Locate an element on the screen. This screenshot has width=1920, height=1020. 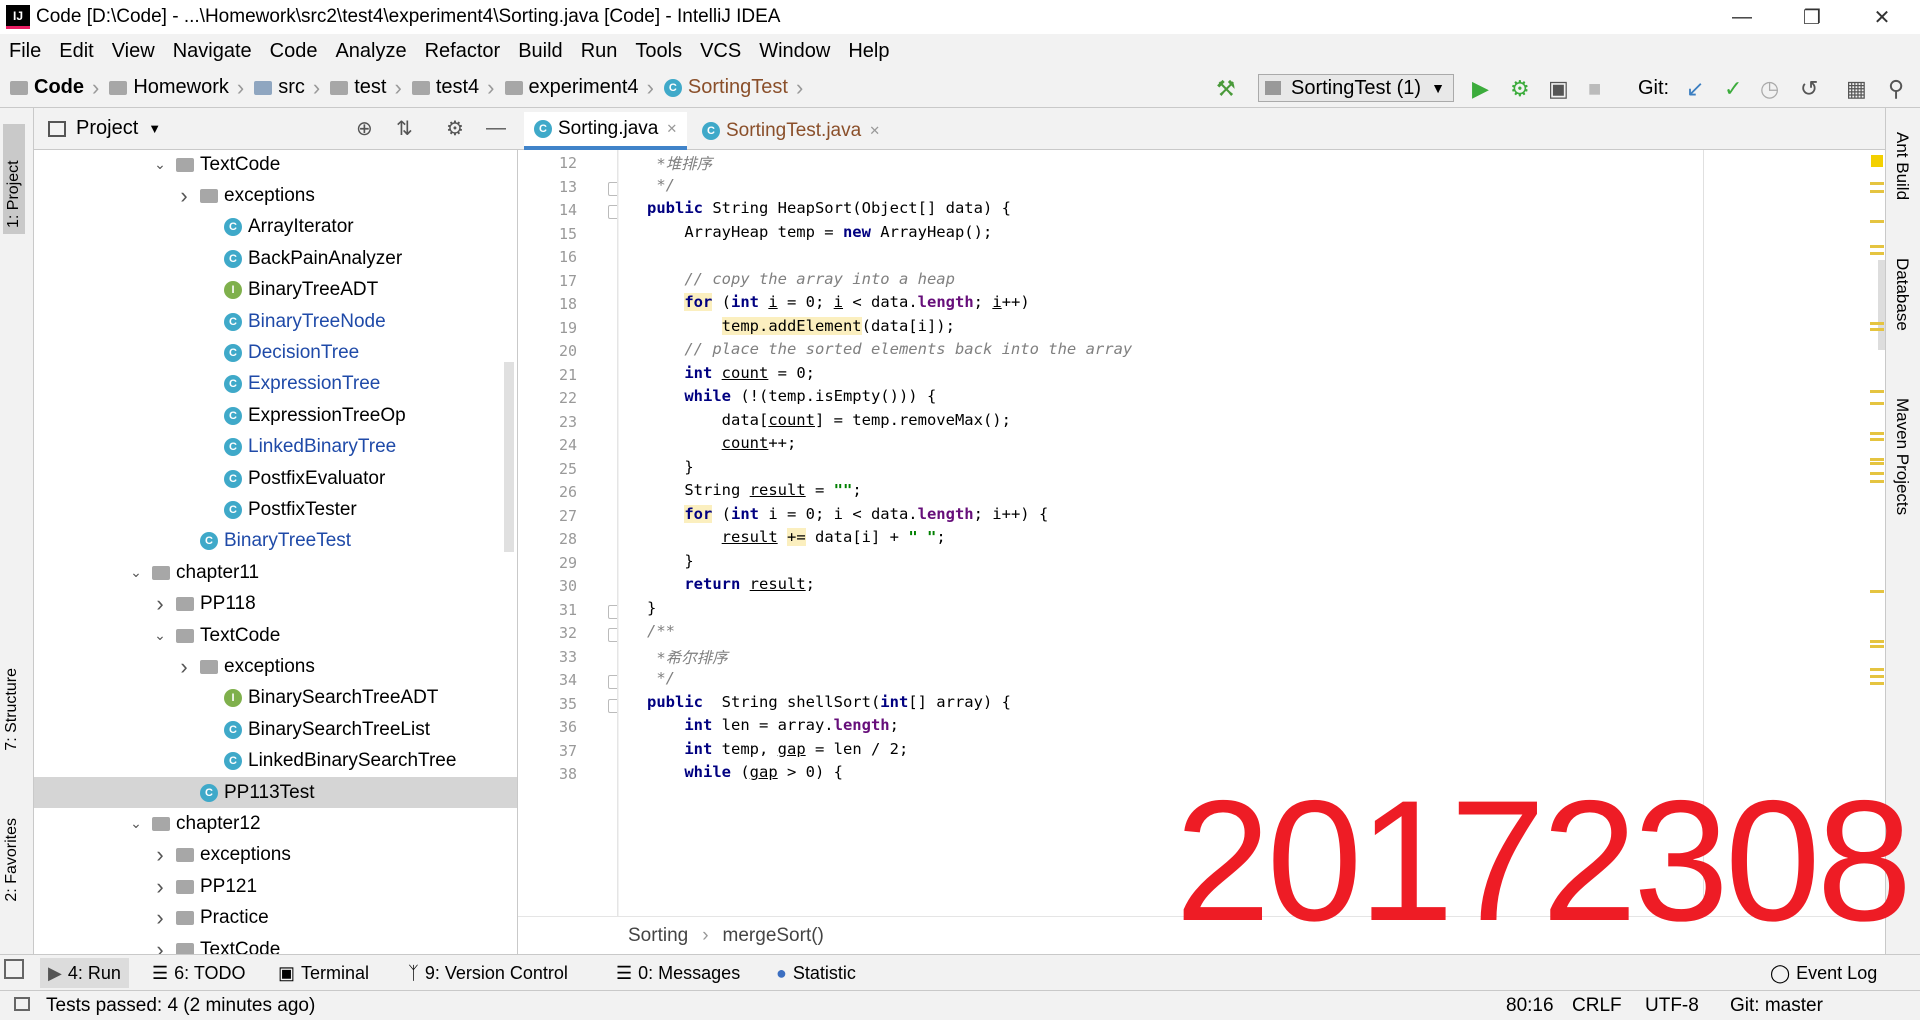
tree-node: ⌄ TextCode is located at coordinates (275, 635).